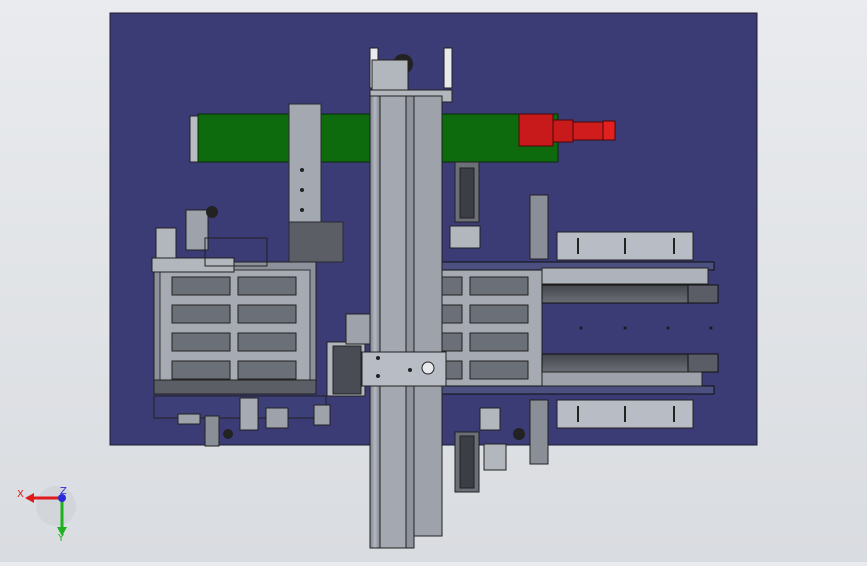 The height and width of the screenshot is (566, 867). What do you see at coordinates (487, 327) in the screenshot?
I see `right-tray` at bounding box center [487, 327].